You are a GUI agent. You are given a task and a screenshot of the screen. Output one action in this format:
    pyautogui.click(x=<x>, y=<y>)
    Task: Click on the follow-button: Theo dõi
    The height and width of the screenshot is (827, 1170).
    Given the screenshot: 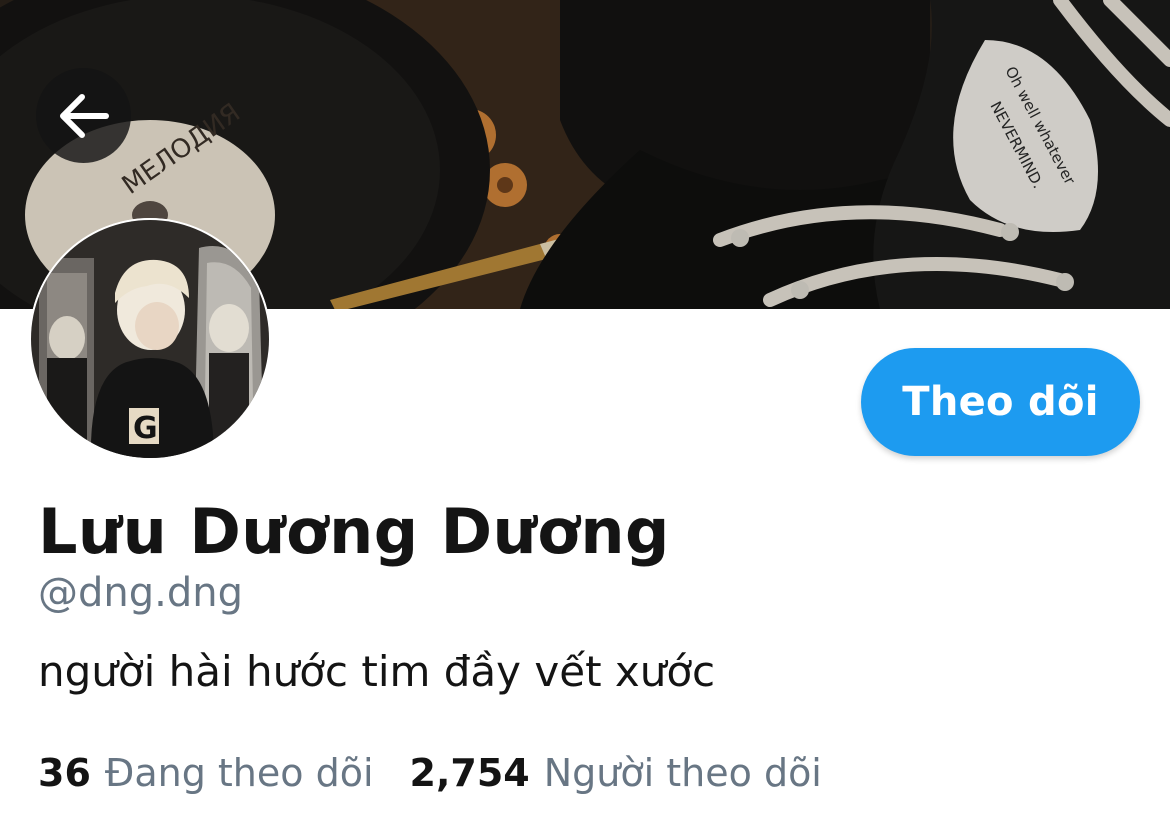 What is the action you would take?
    pyautogui.click(x=1000, y=402)
    